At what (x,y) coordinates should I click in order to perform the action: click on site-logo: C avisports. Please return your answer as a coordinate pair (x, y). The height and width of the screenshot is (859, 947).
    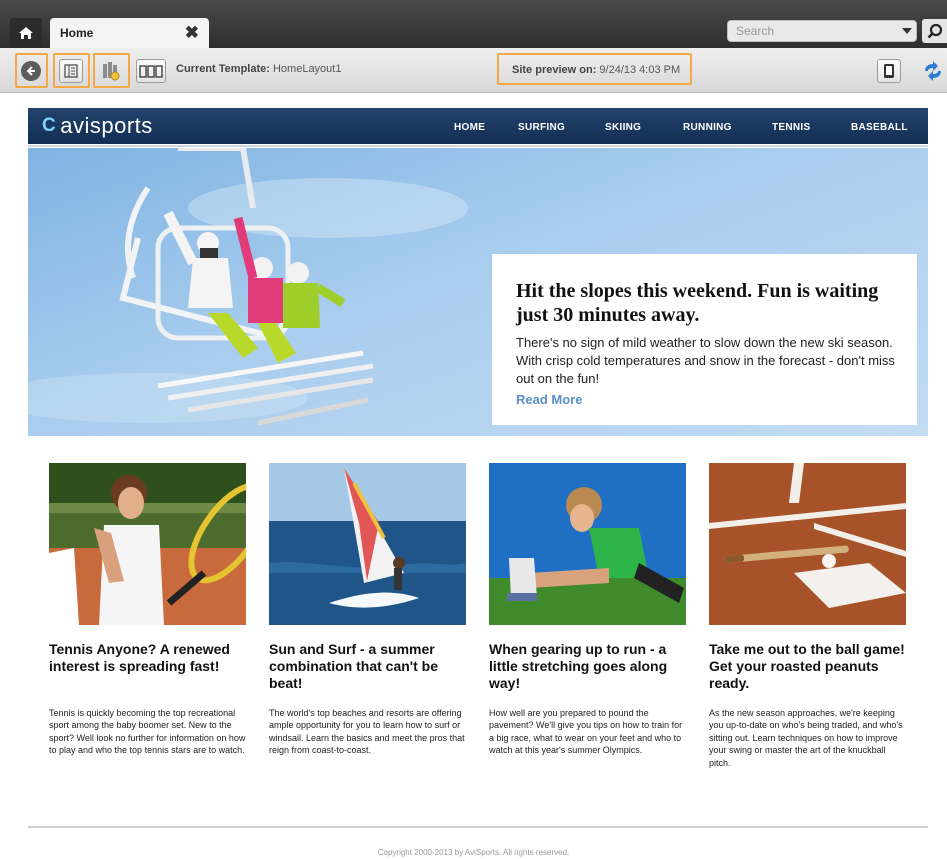
    Looking at the image, I should click on (97, 126).